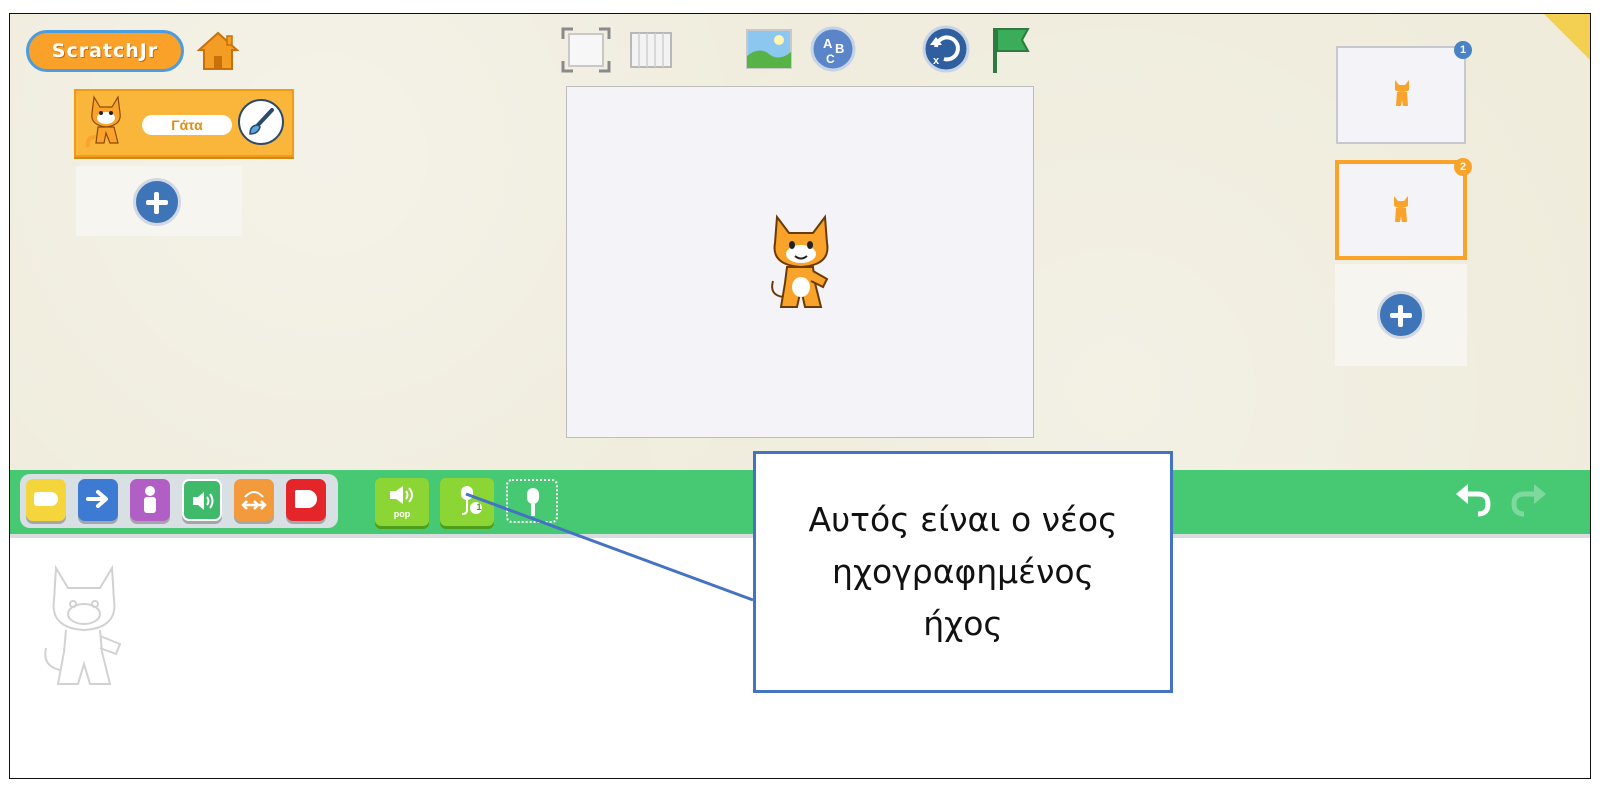 This screenshot has height=788, width=1600. I want to click on sound-block-label: pop, so click(402, 514).